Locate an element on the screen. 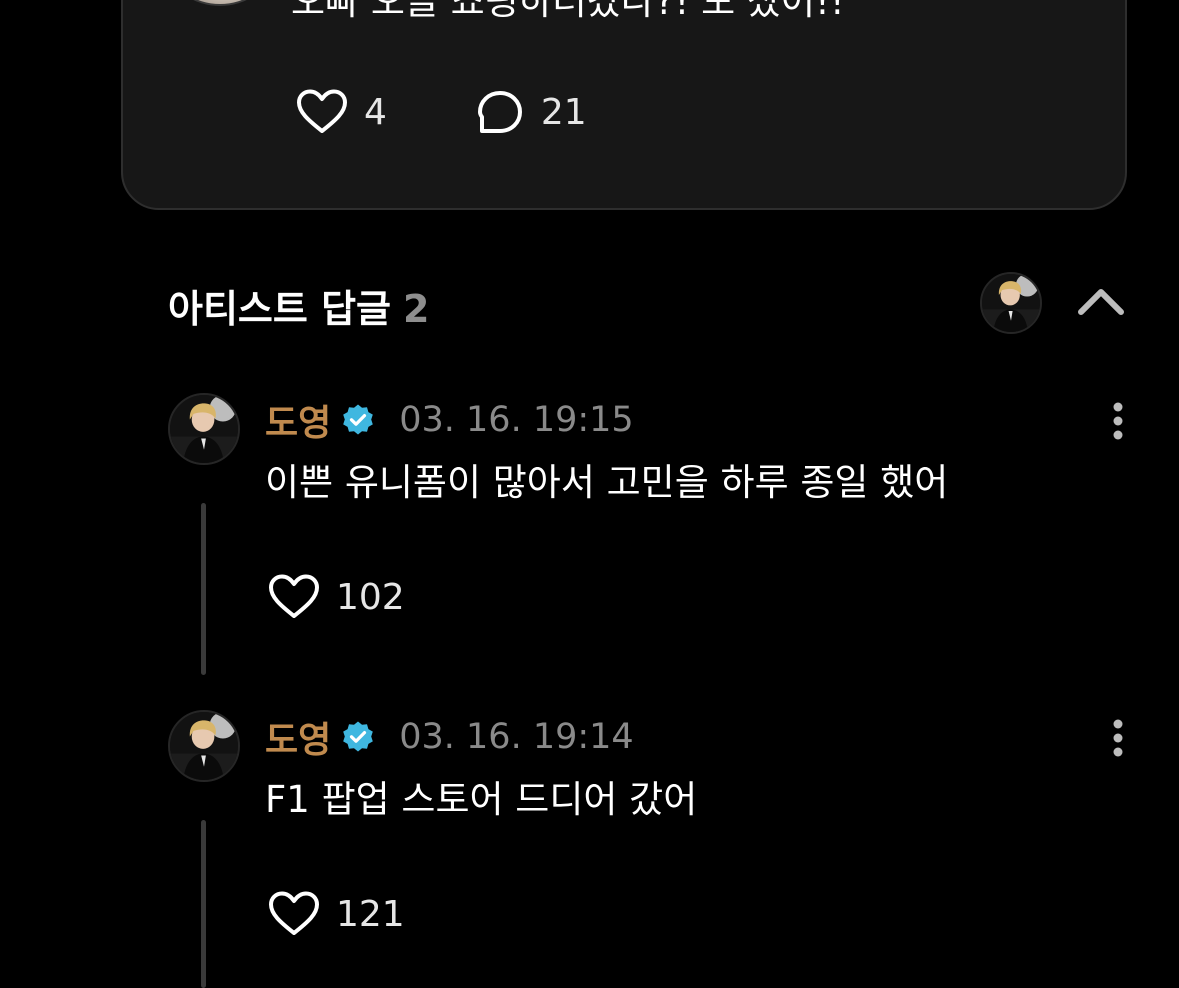 This screenshot has height=988, width=1179. reply-meta: 도영 03. 16. 19:15 is located at coordinates (449, 420).